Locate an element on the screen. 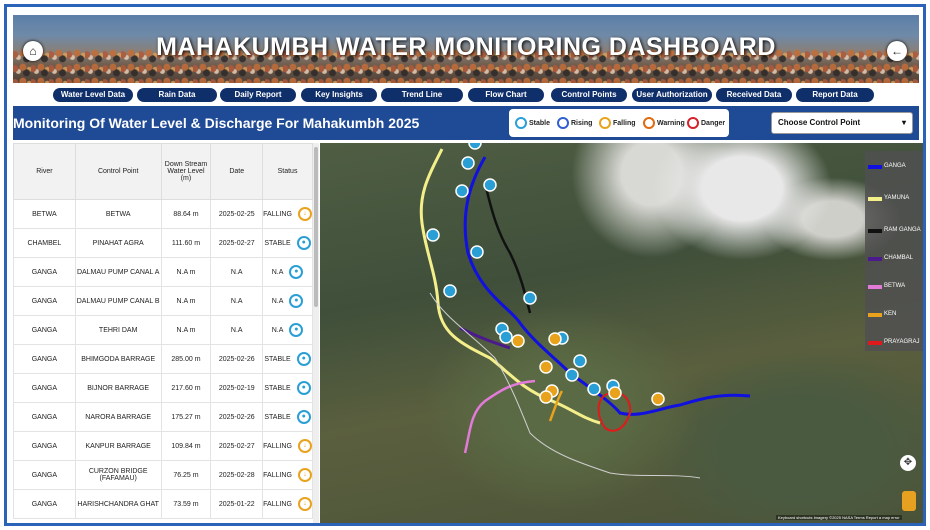 This screenshot has height=530, width=930. nav-user-authorization: User Authorization is located at coordinates (672, 95).